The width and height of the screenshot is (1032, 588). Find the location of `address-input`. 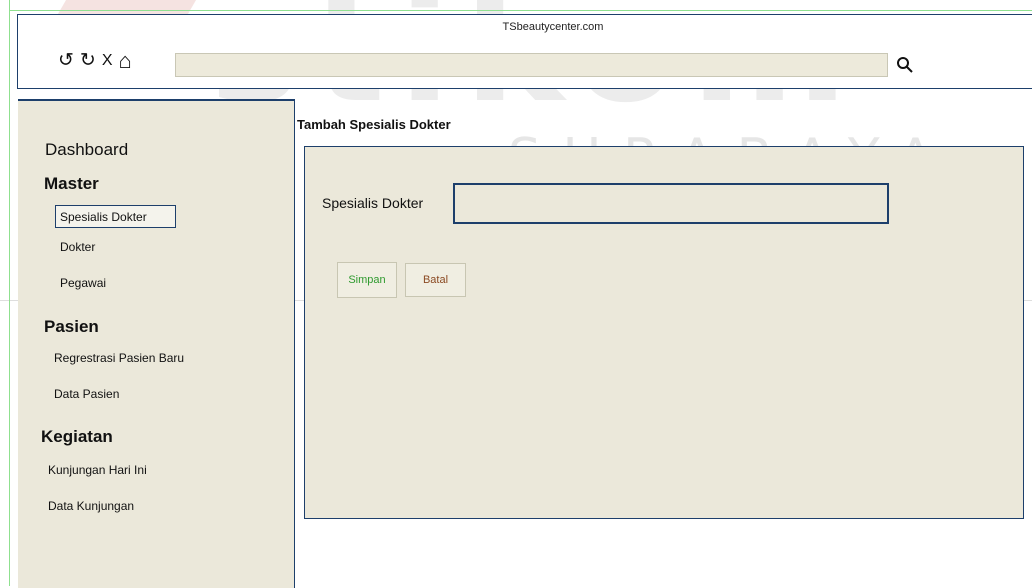

address-input is located at coordinates (531, 65).